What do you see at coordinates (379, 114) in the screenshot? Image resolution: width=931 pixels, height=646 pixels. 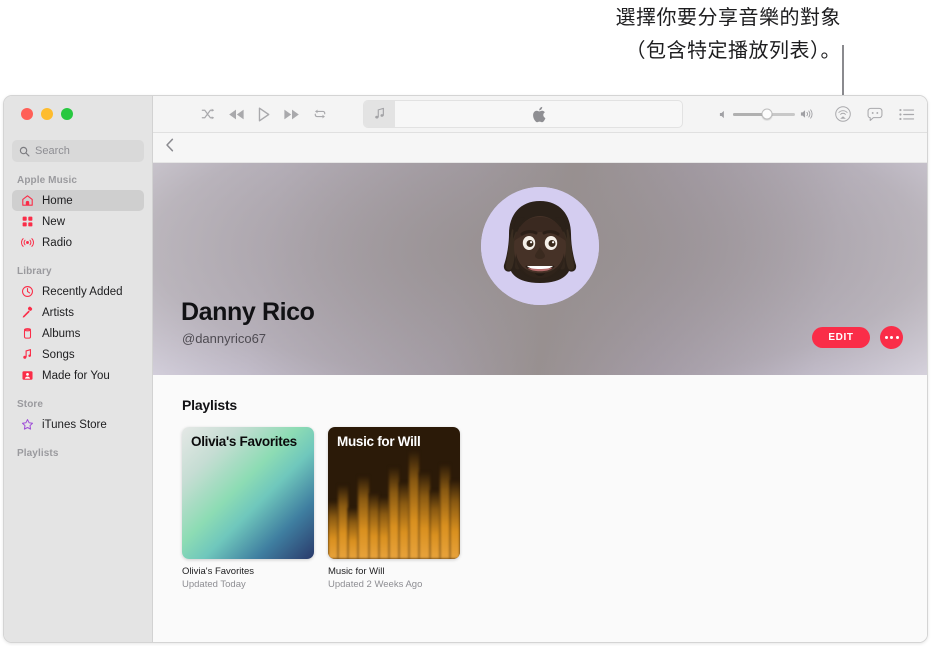 I see `now-playing-music-note-icon` at bounding box center [379, 114].